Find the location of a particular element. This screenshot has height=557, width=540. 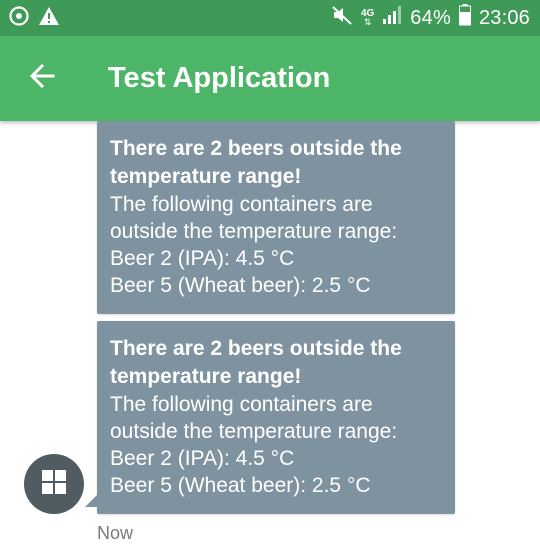

network-icon: 4G ⇅ is located at coordinates (367, 17).